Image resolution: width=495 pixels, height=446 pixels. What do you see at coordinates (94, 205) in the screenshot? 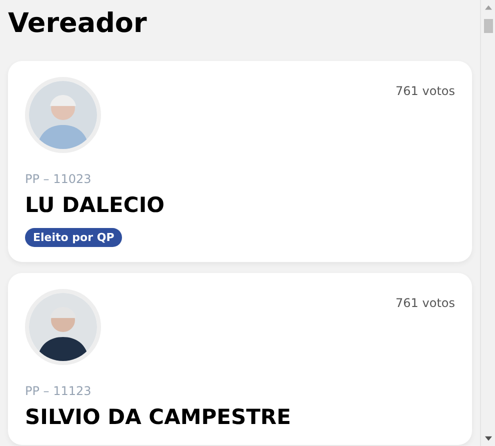
I see `candidate-name: LU DALECIO` at bounding box center [94, 205].